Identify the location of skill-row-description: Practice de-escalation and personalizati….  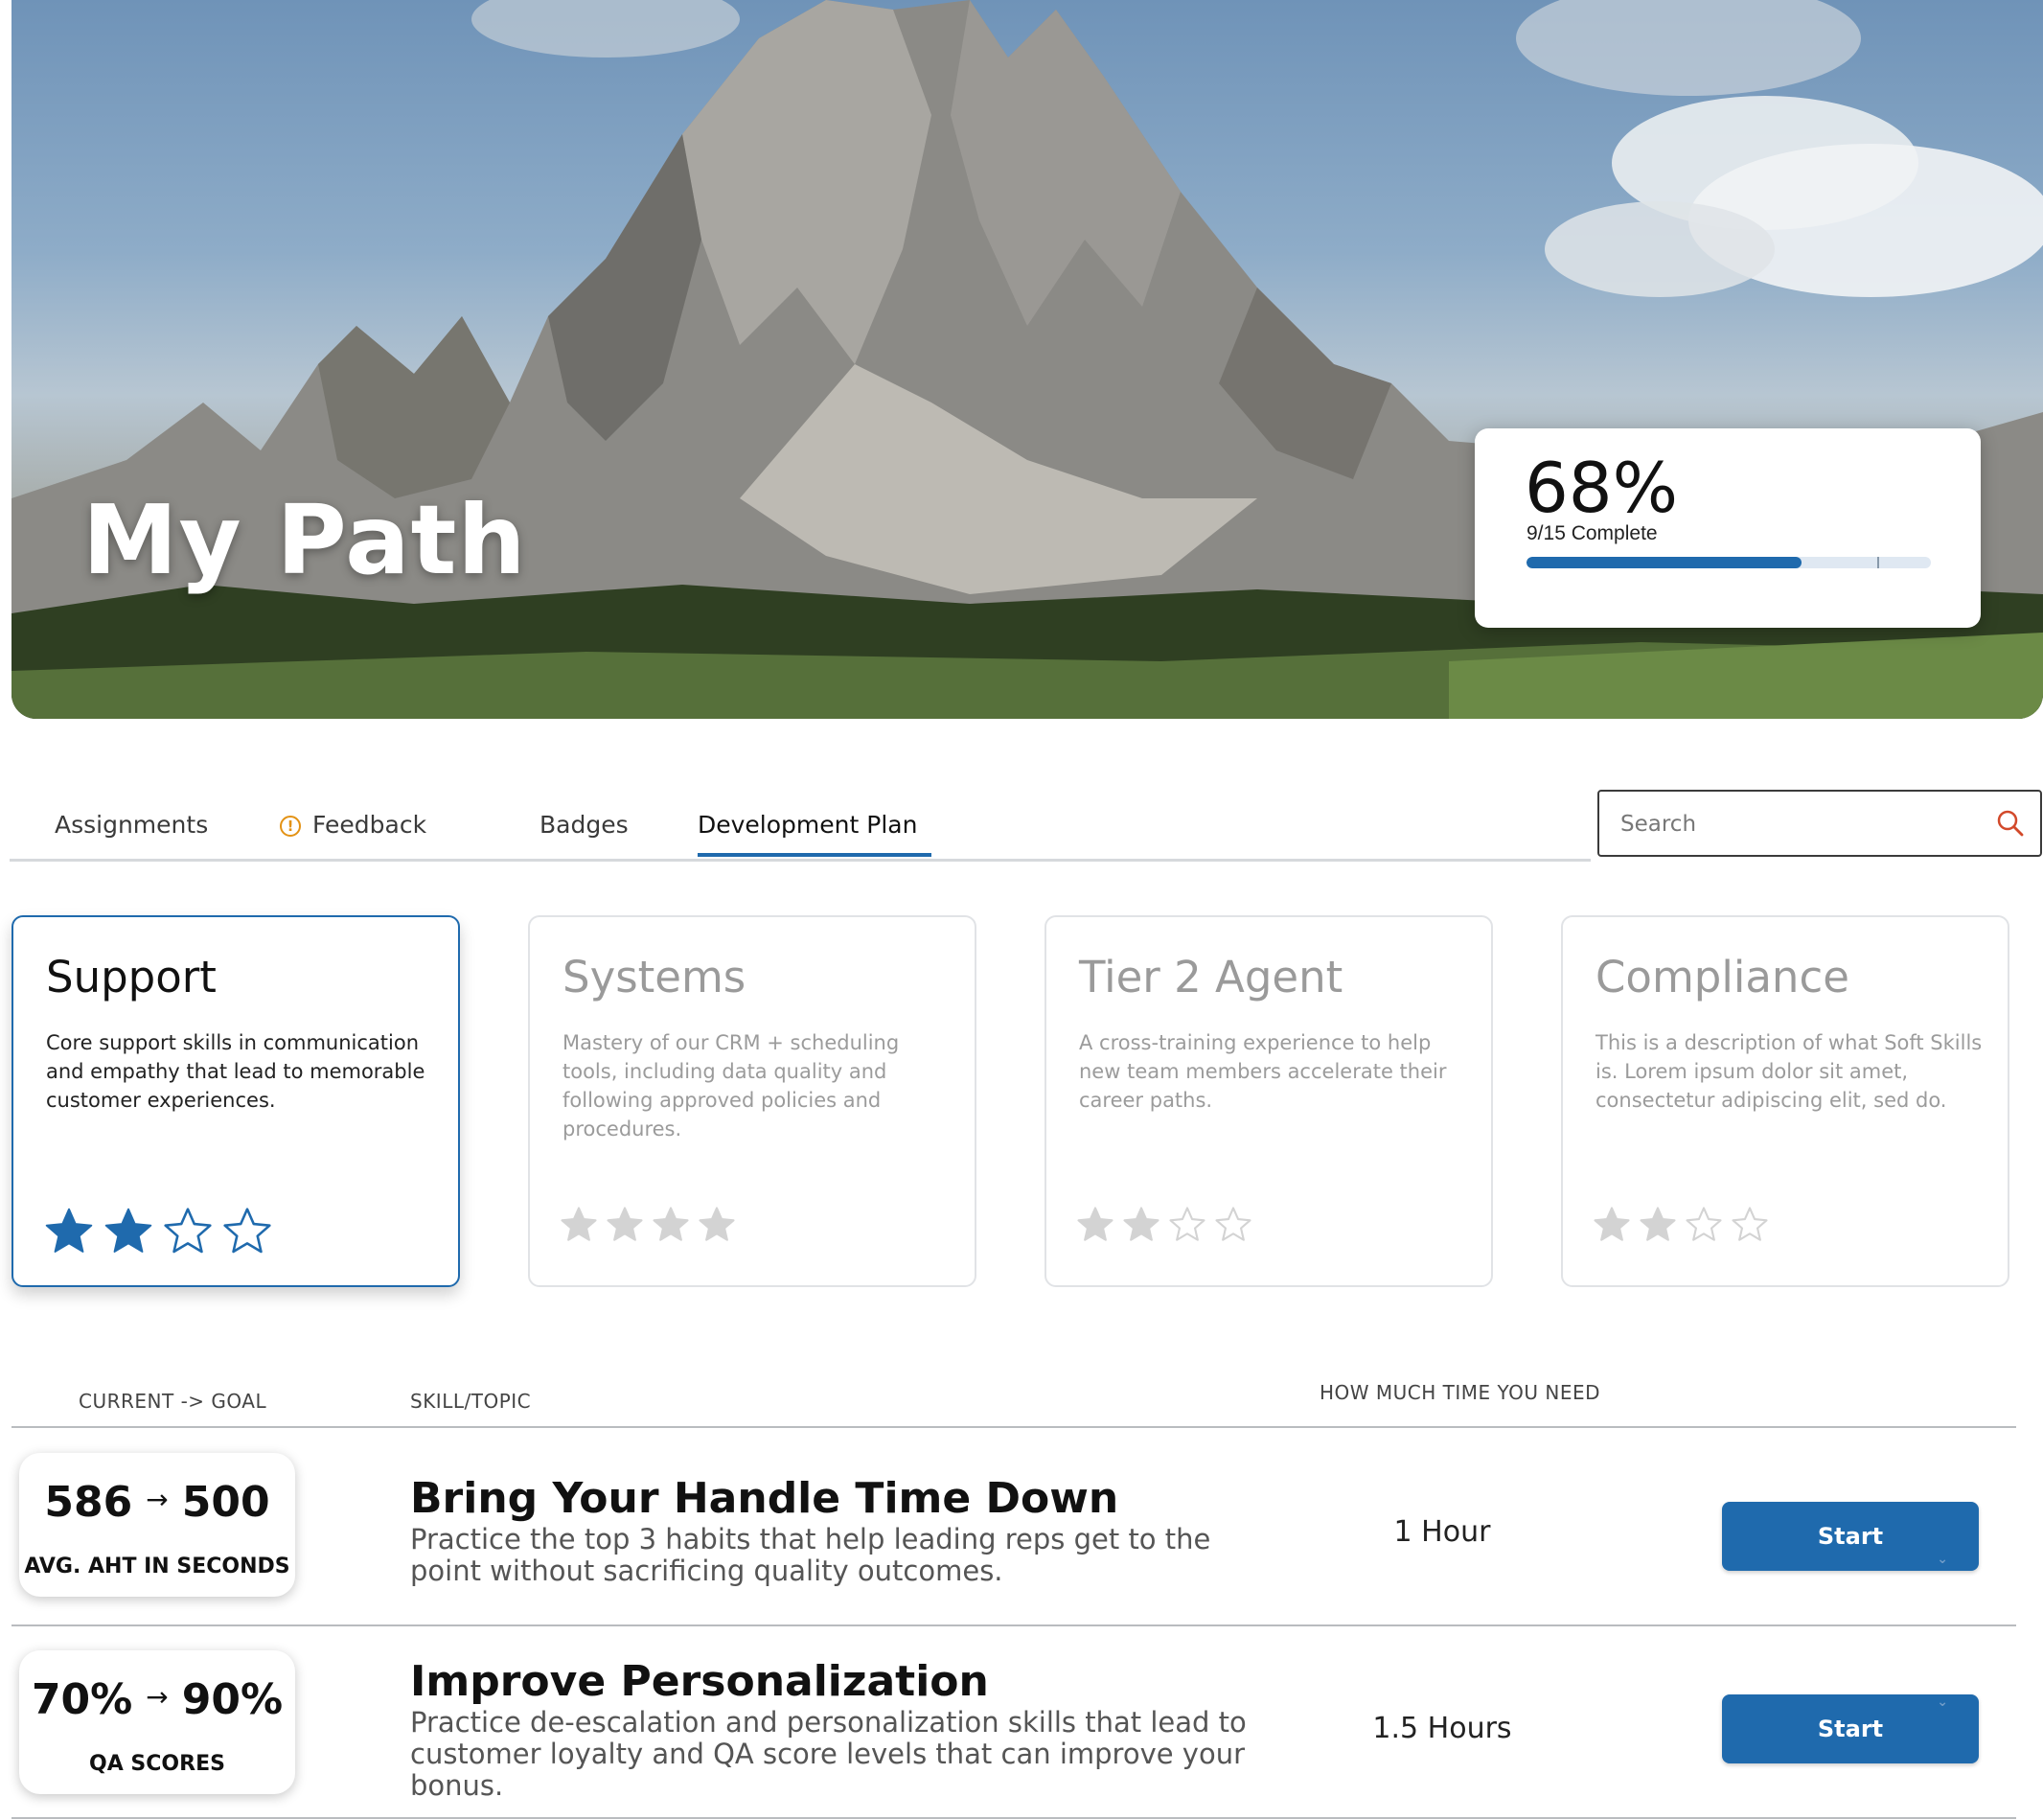
(828, 1754).